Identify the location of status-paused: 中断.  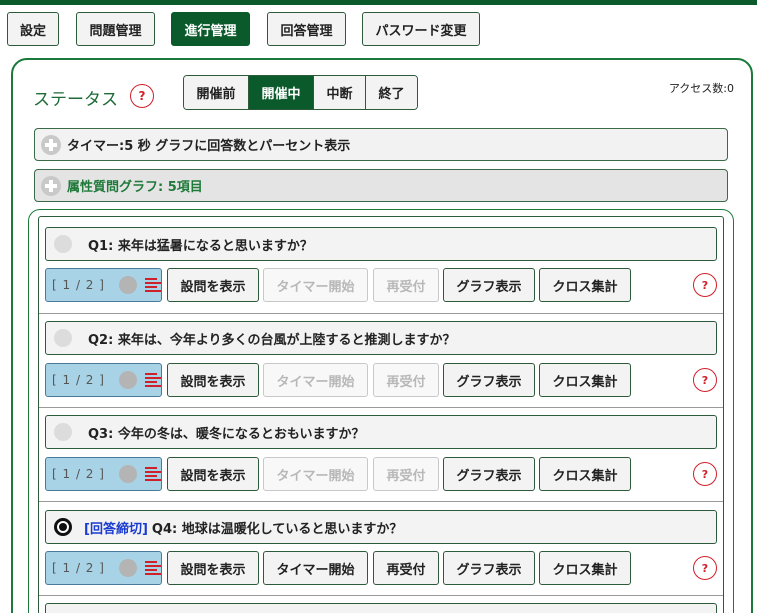
(340, 92).